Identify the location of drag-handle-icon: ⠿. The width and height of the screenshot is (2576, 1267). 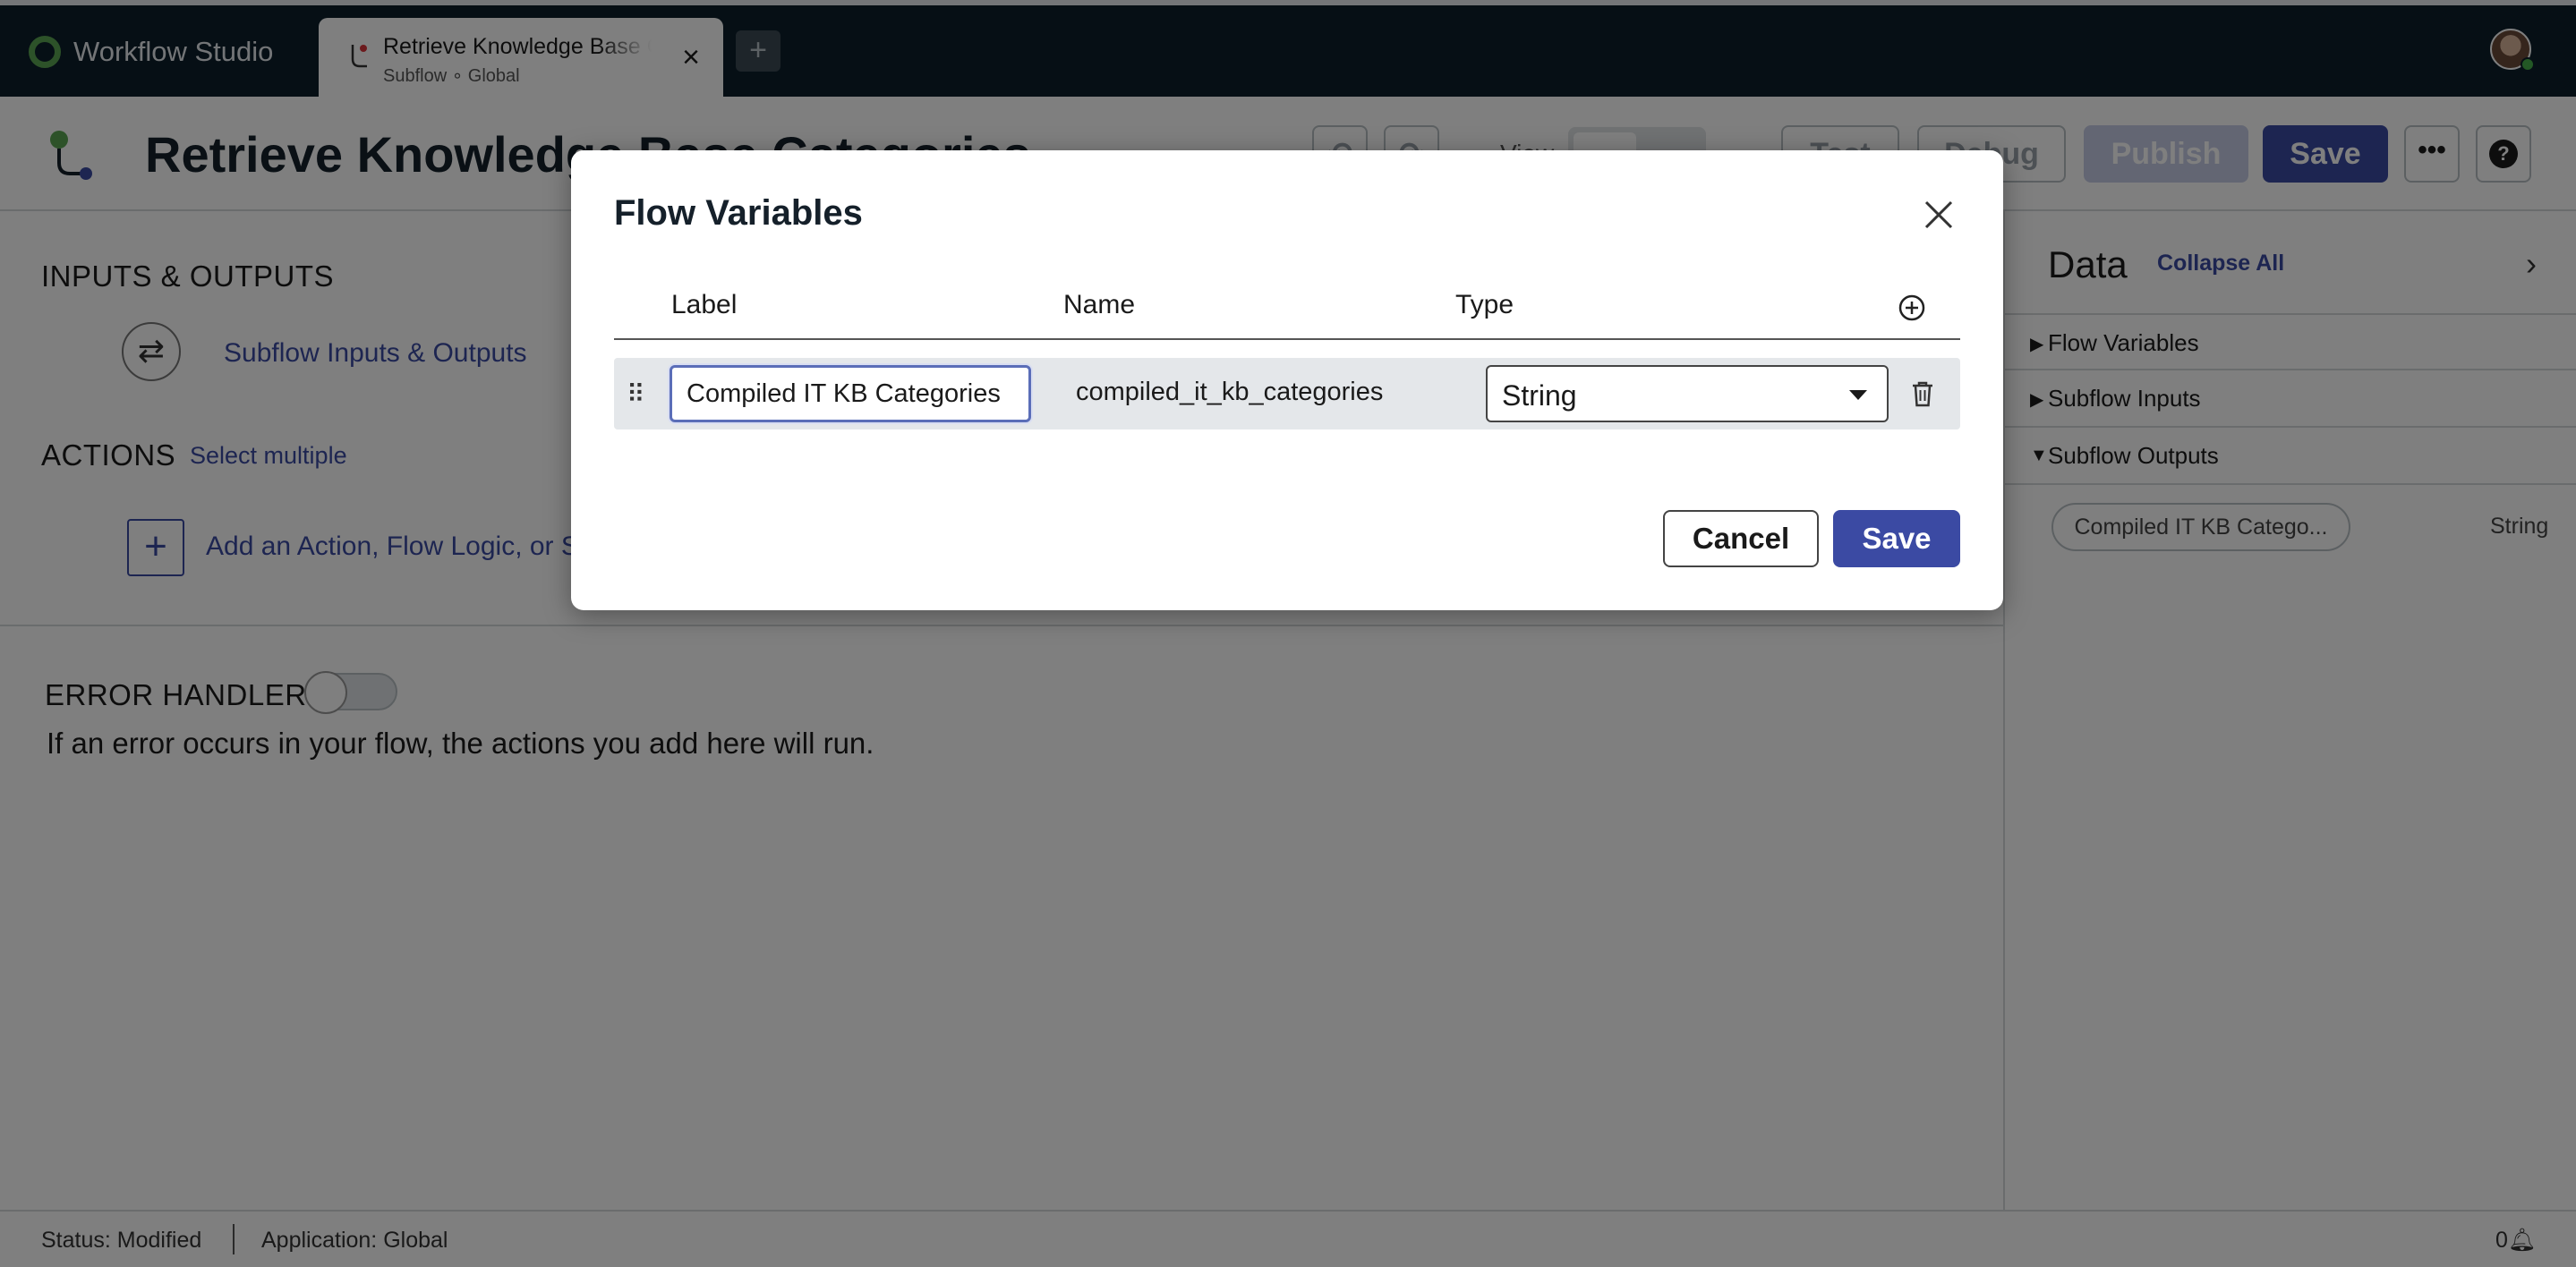
(635, 394).